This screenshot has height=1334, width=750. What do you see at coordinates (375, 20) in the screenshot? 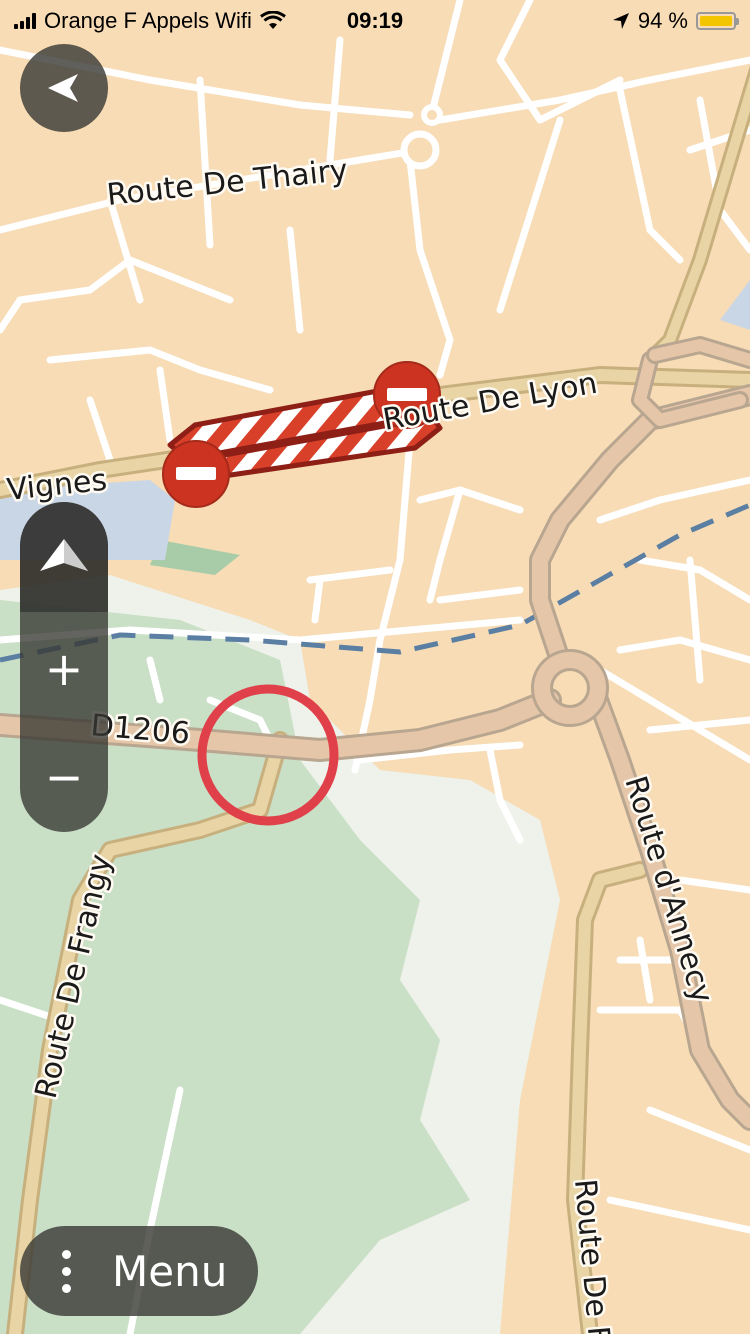
I see `status-bar: Orange F Appels Wifi 09:19 94 %` at bounding box center [375, 20].